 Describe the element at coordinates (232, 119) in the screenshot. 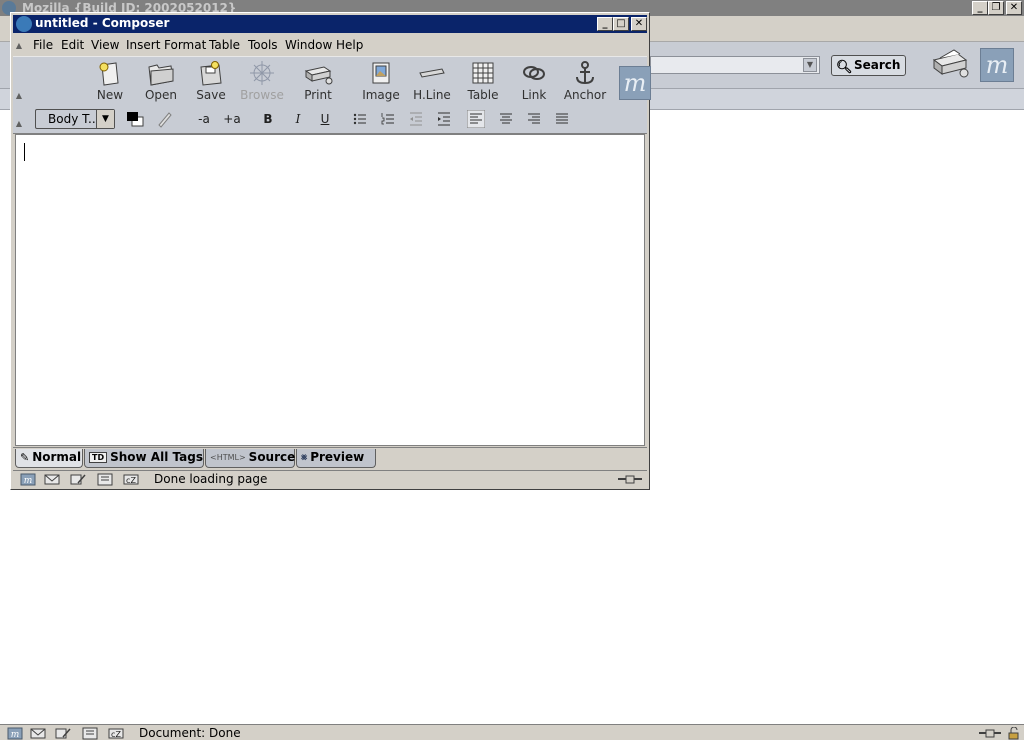

I see `larger-font-button: +a` at that location.